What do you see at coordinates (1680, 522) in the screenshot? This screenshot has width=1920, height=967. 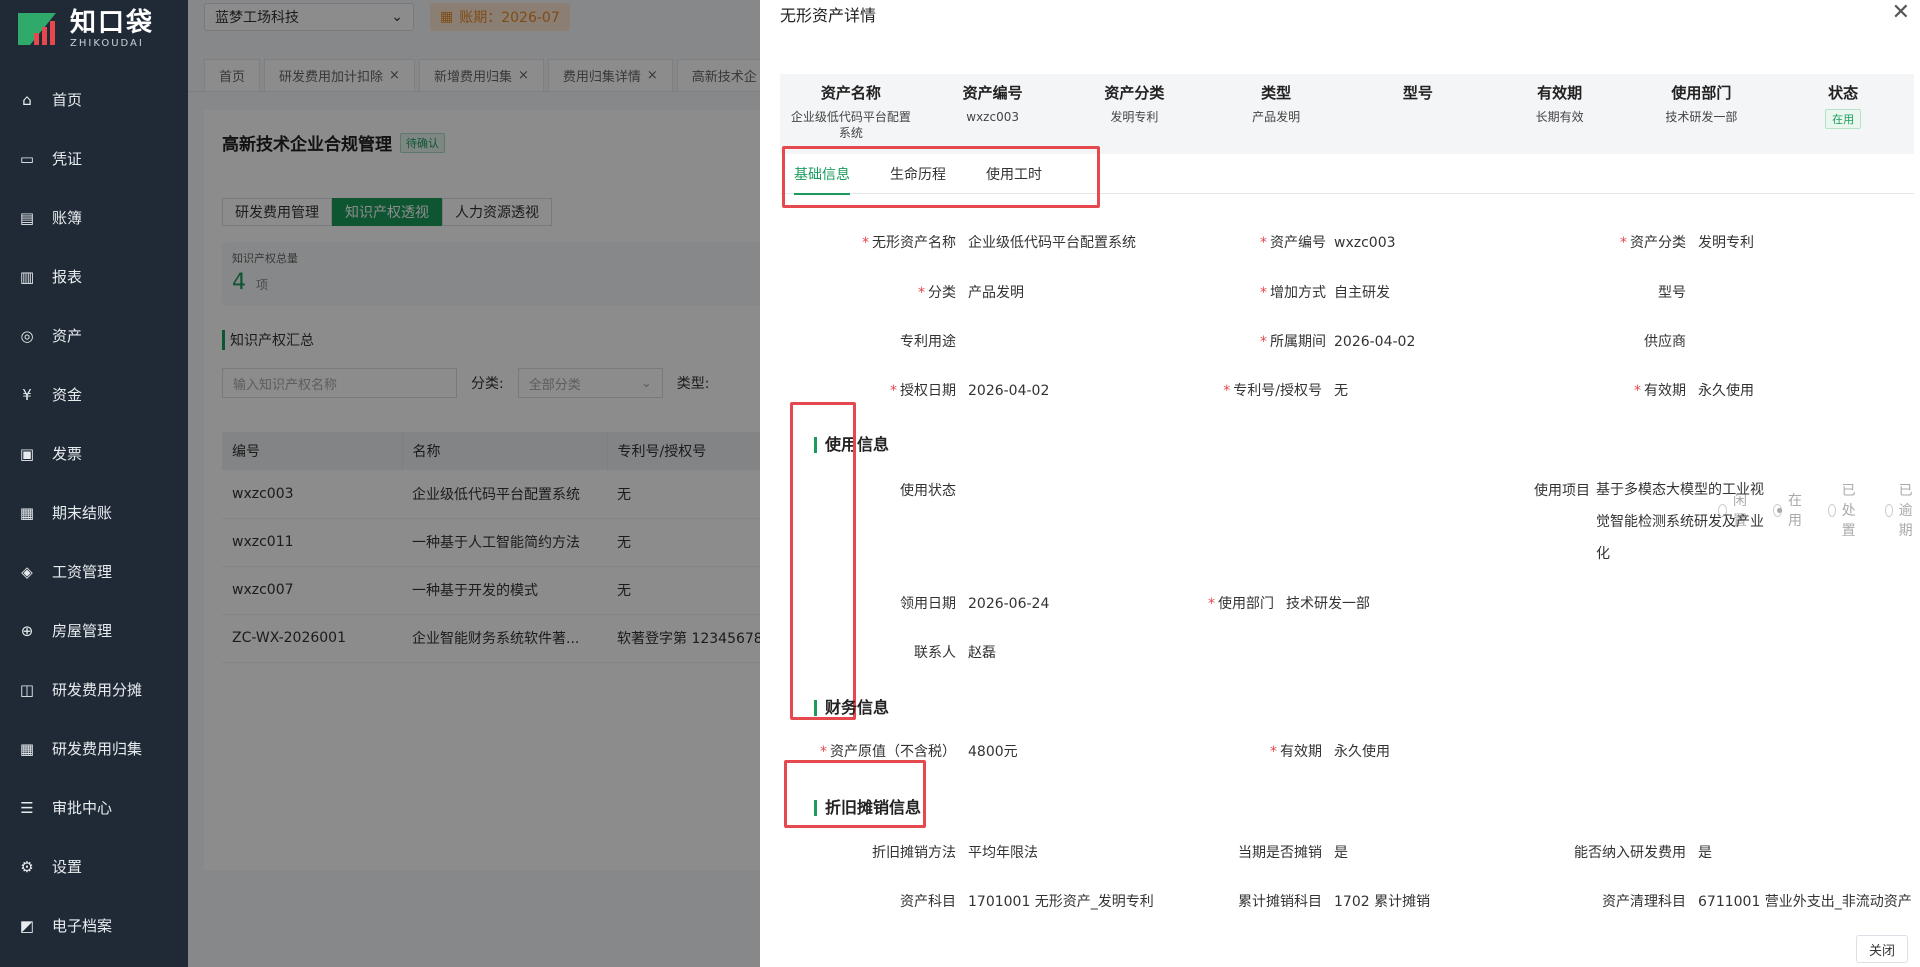 I see `usage-project-value: 基于多模态大模型的工业视觉智能检测系统研发及产业化` at bounding box center [1680, 522].